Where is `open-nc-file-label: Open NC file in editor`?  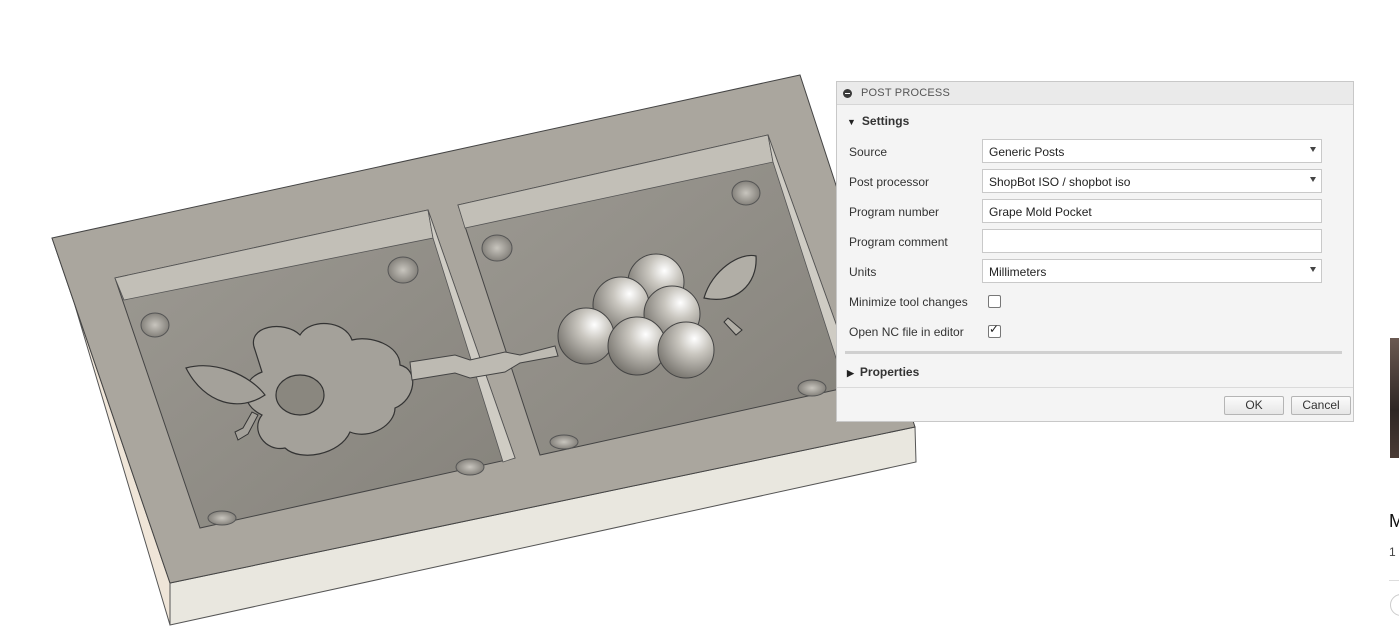 open-nc-file-label: Open NC file in editor is located at coordinates (906, 332).